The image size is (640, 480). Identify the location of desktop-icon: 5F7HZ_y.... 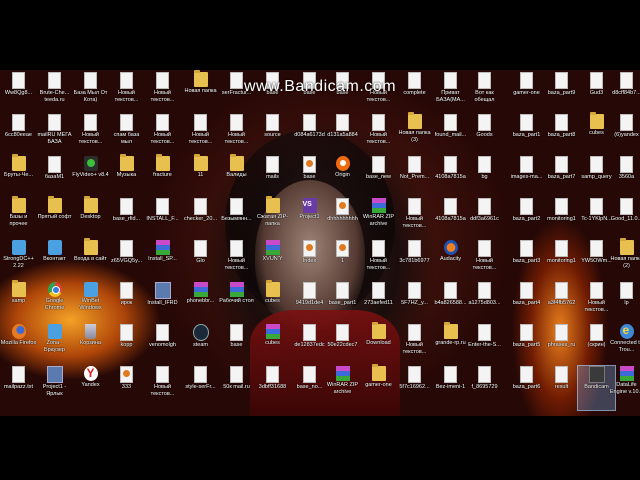
(414, 304).